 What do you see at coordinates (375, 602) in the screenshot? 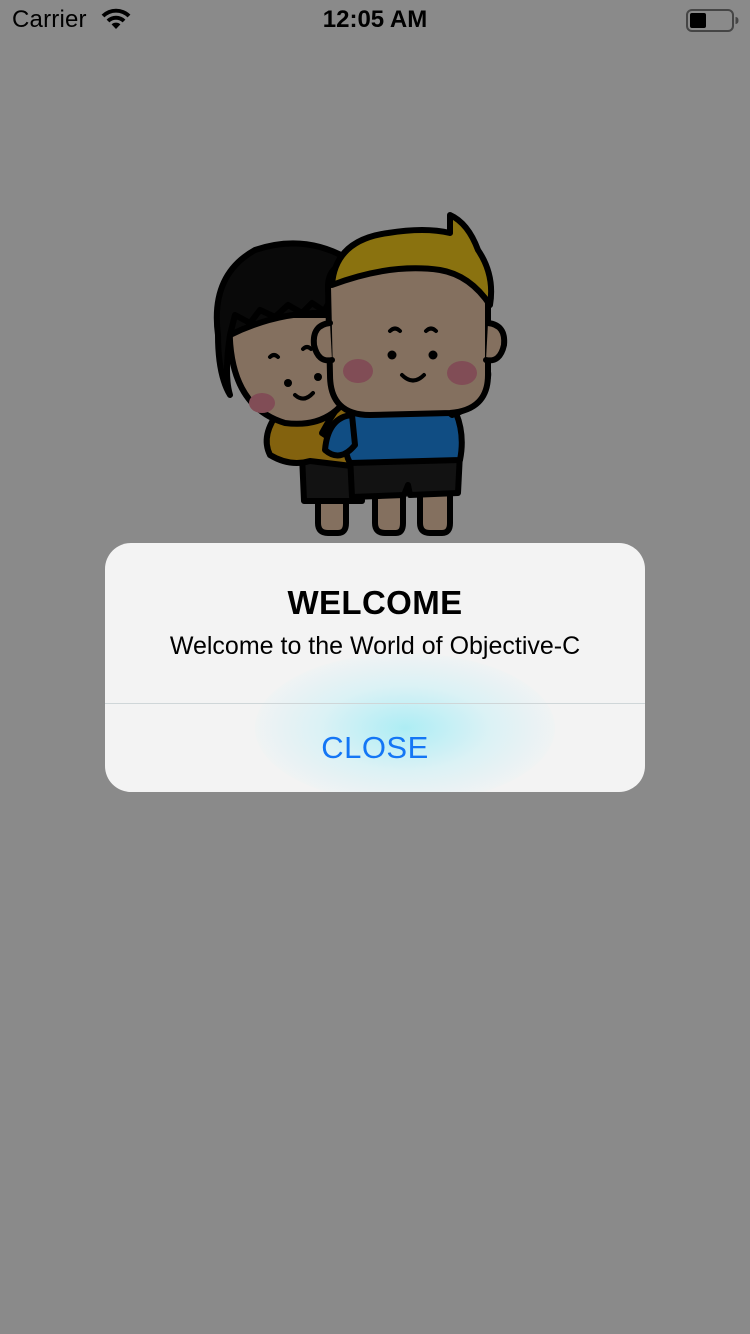
I see `alert-title: WELCOME` at bounding box center [375, 602].